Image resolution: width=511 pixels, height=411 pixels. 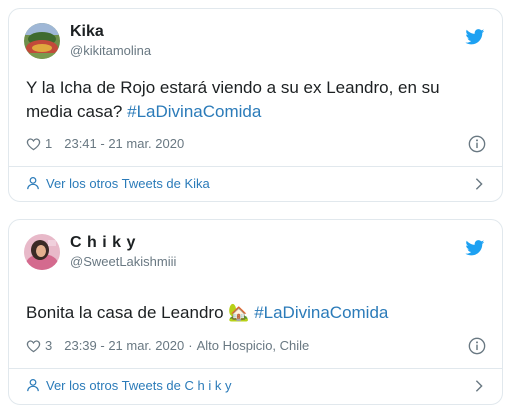 I want to click on tweet-body: Bonita la casa de Leandro, so click(x=125, y=312).